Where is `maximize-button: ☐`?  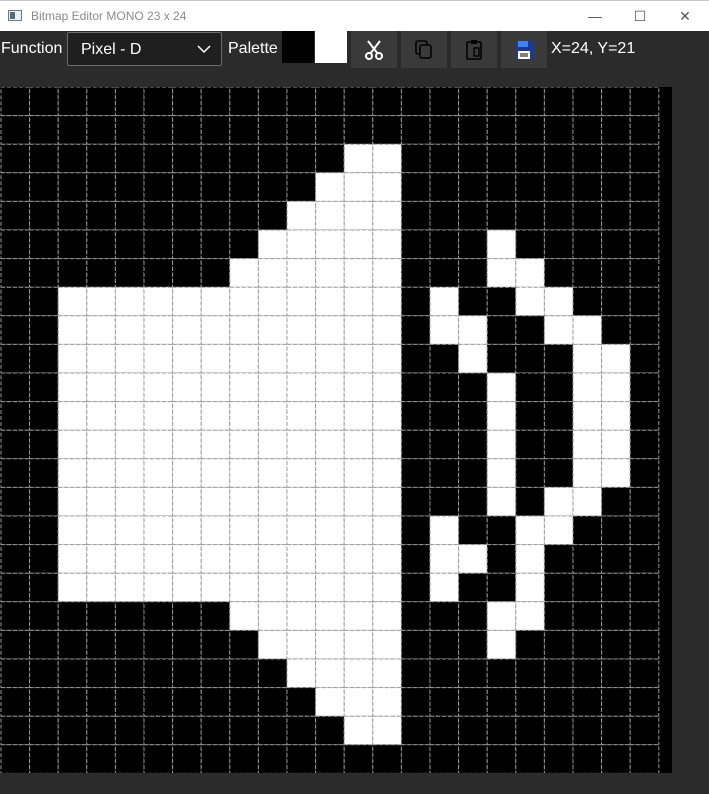 maximize-button: ☐ is located at coordinates (640, 16).